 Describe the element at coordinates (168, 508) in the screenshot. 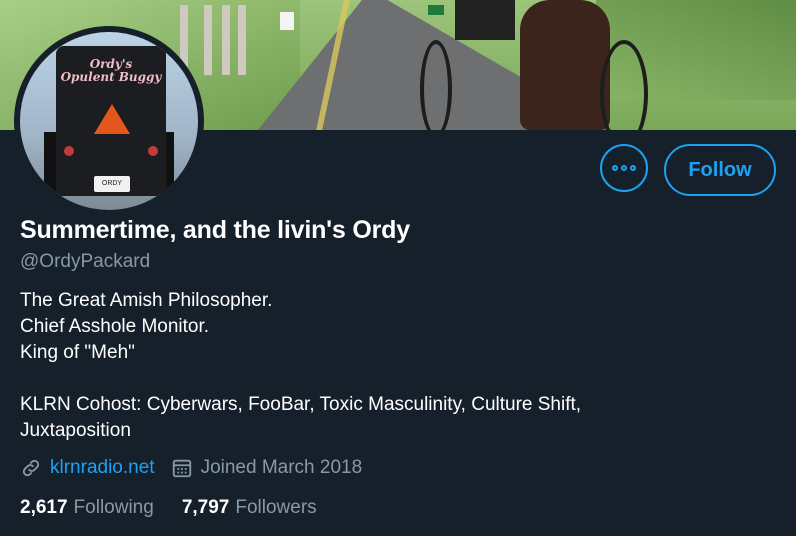

I see `profile-stats: 2,617 Following 7,797 Followers` at that location.